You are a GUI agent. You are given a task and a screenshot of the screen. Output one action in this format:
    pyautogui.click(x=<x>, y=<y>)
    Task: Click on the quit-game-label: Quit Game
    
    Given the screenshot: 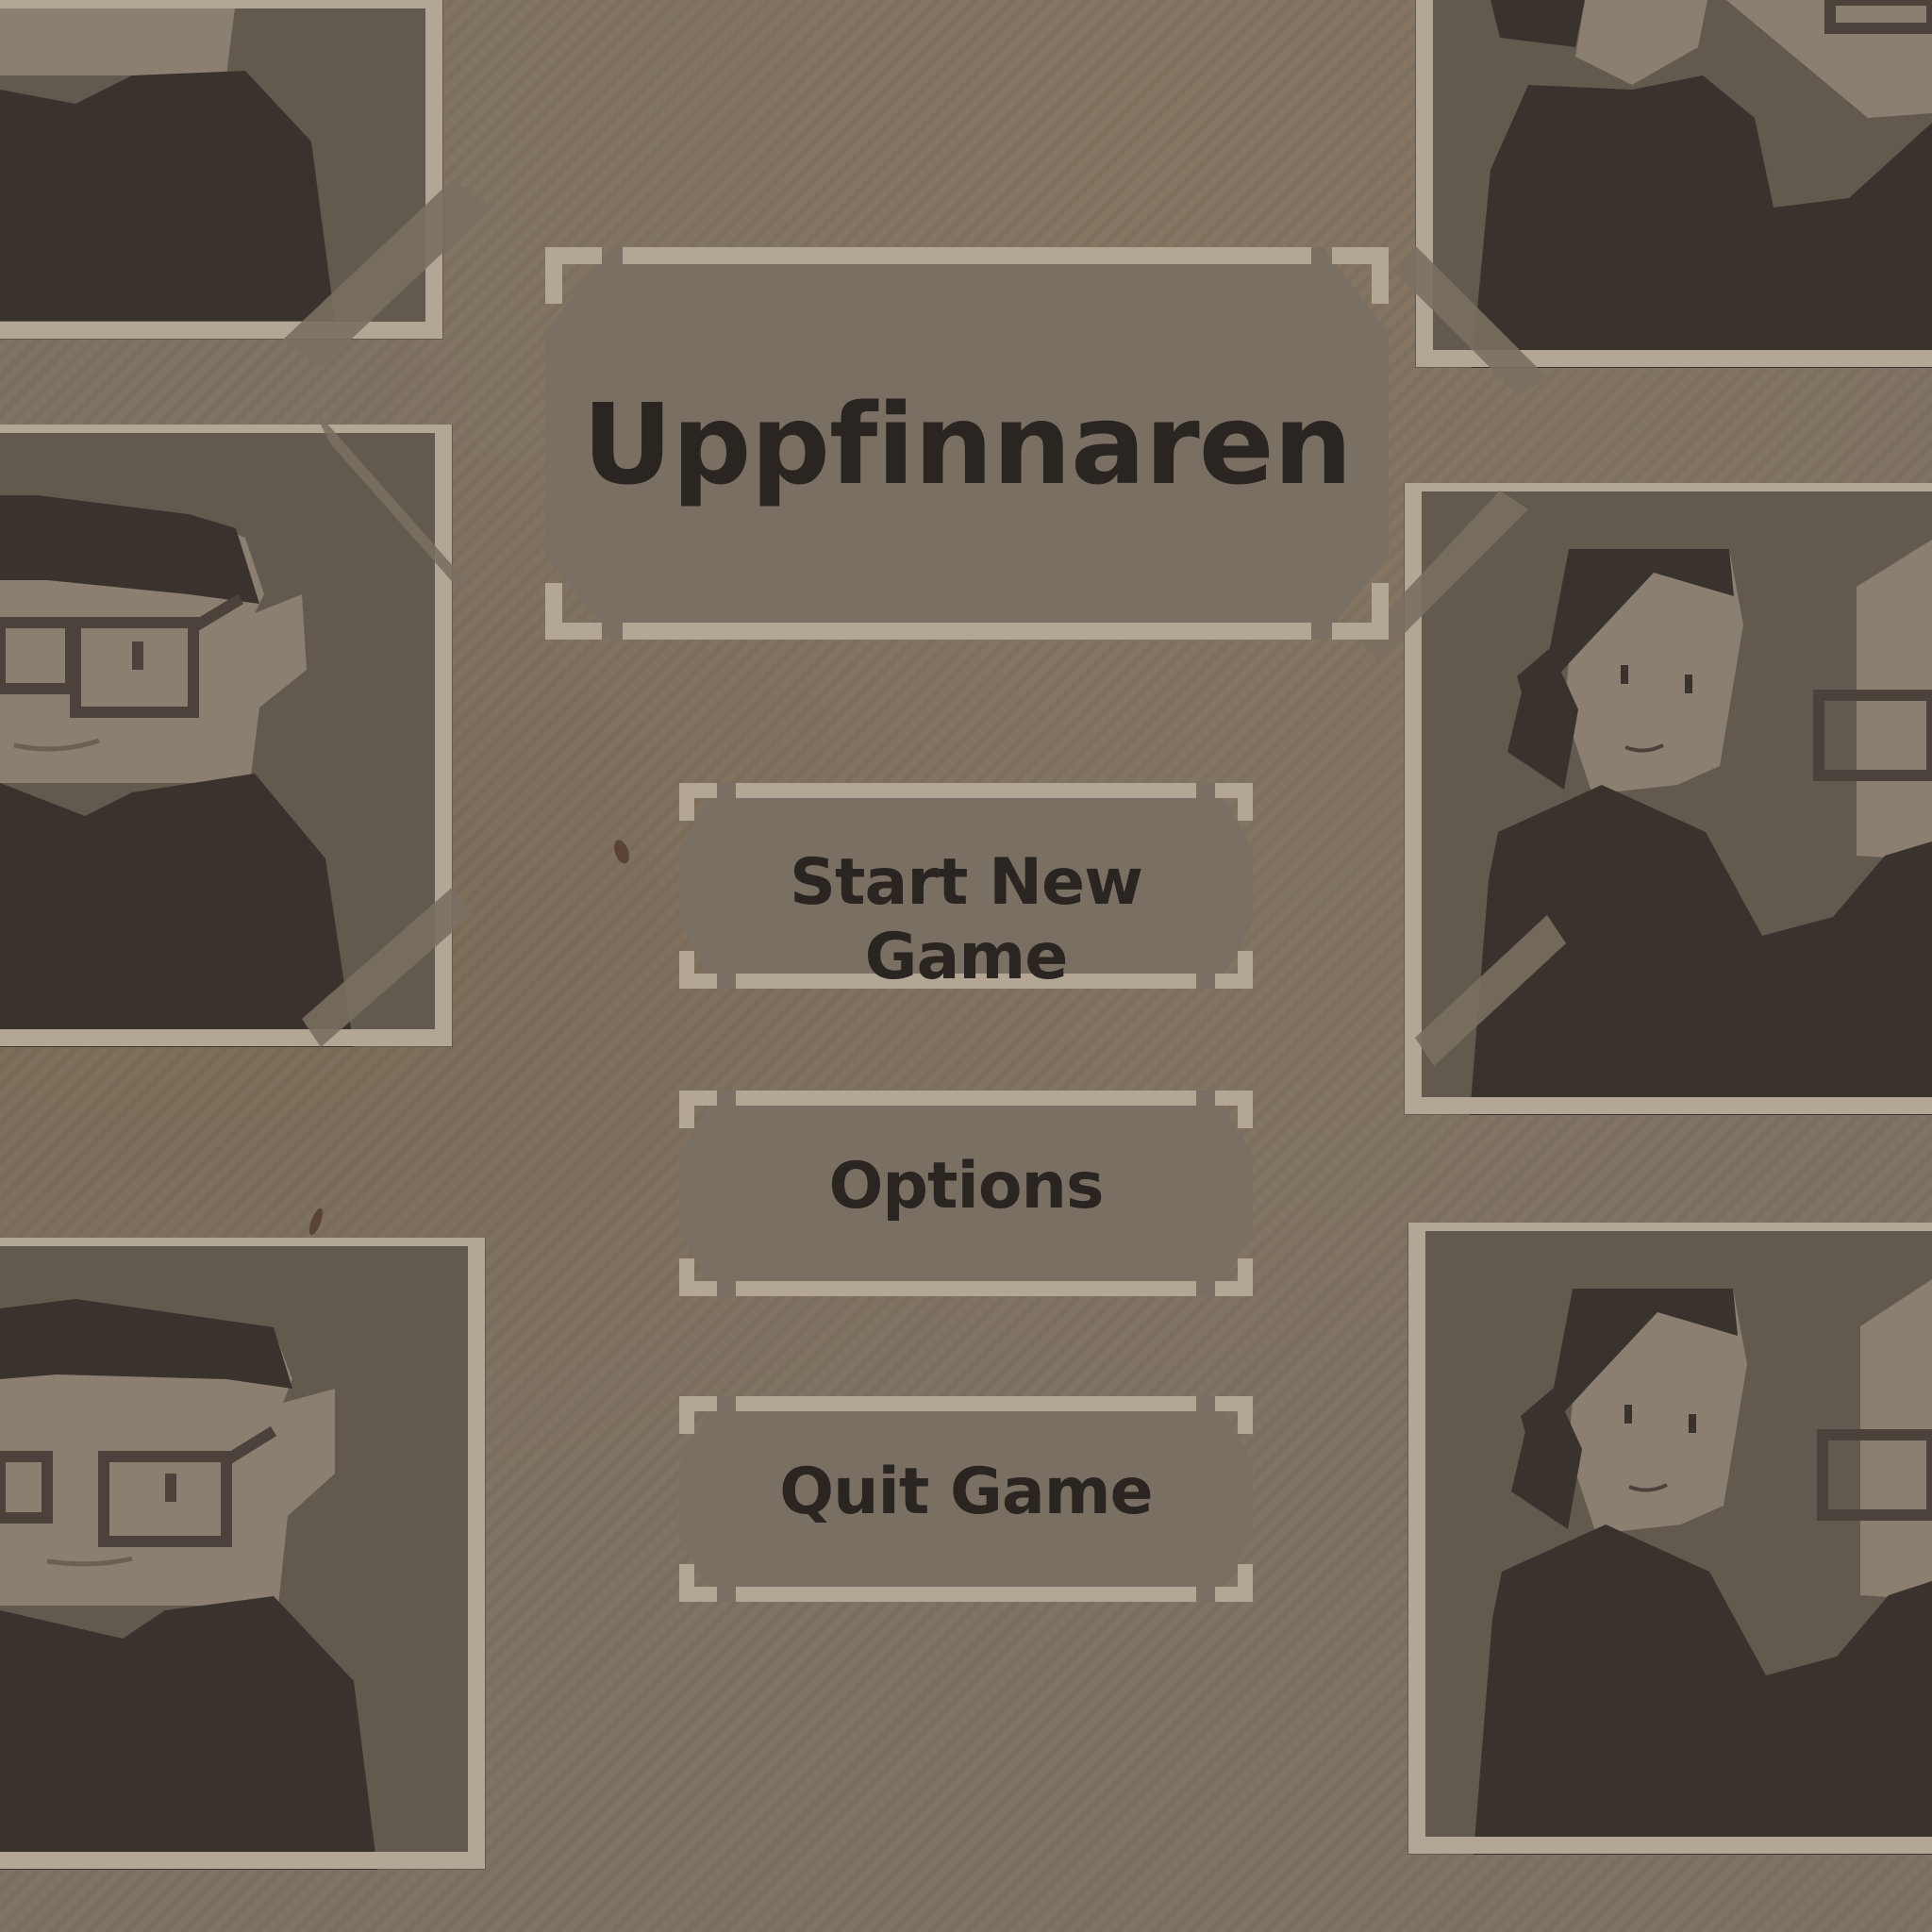 What is the action you would take?
    pyautogui.click(x=966, y=1492)
    